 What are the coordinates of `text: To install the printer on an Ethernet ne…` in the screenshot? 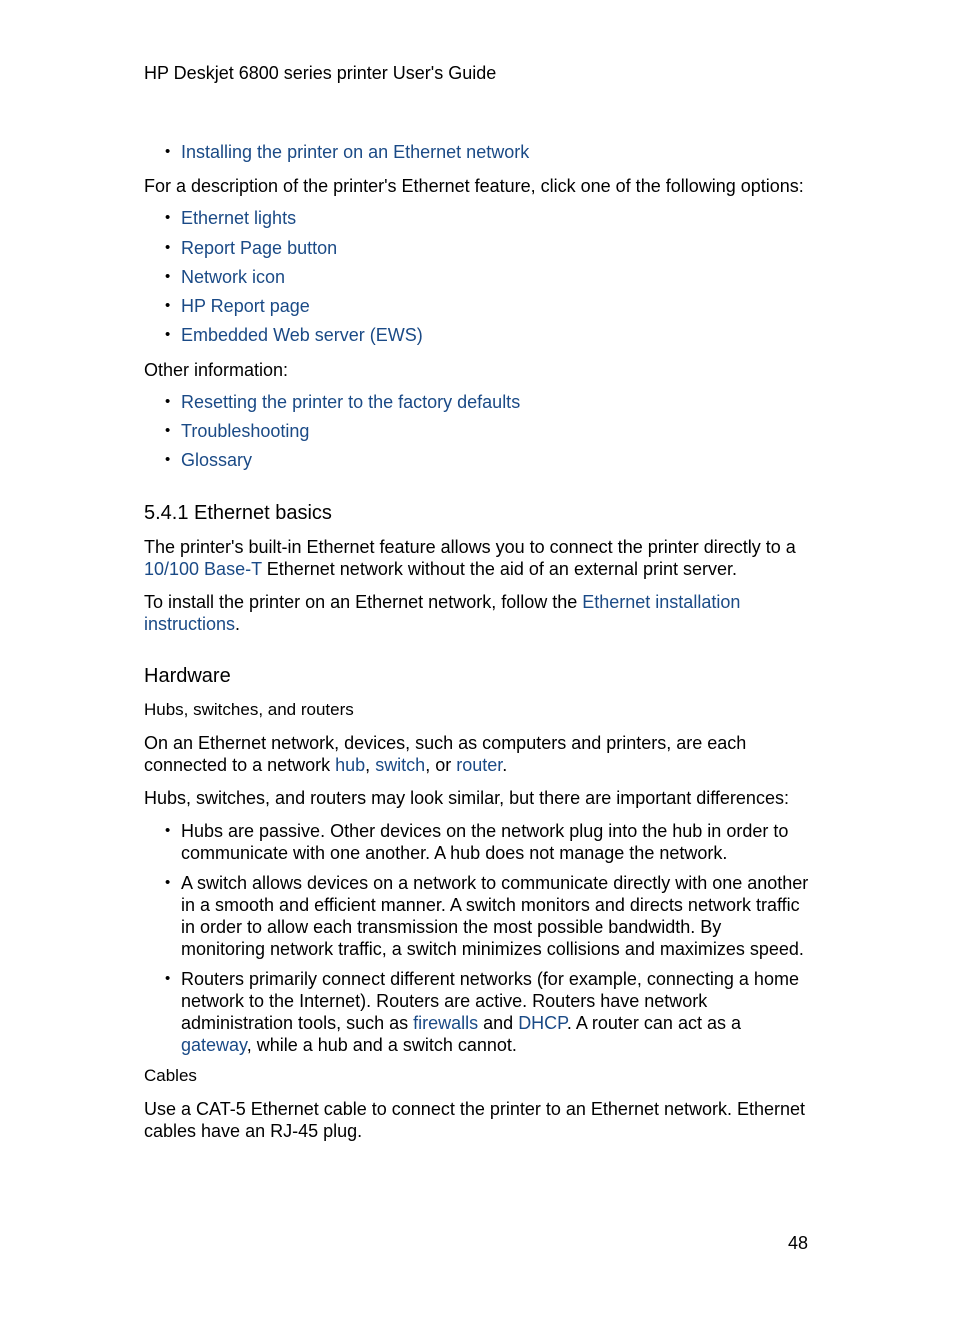 It's located at (363, 602).